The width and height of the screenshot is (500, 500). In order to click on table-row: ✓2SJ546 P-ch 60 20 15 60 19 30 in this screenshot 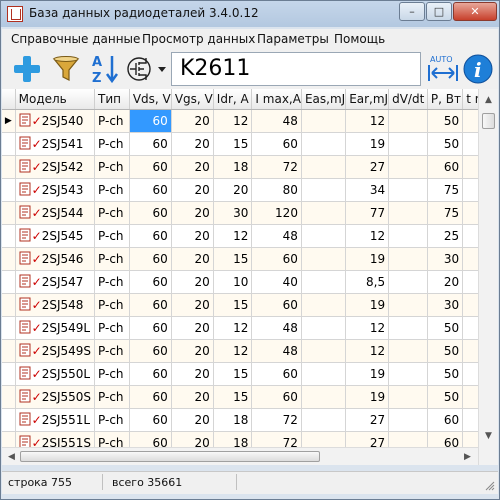, I will do `click(250, 259)`.